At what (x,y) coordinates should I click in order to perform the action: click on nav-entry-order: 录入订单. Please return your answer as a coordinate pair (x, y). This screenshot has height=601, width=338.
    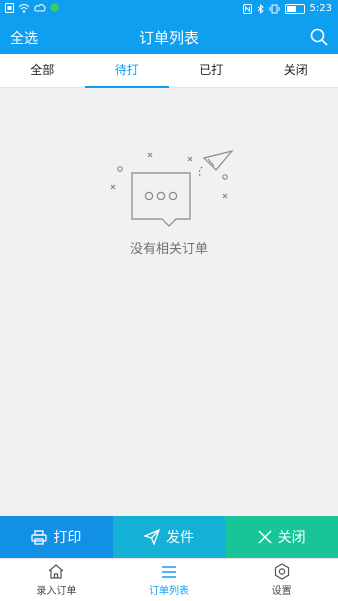
    Looking at the image, I should click on (56, 580).